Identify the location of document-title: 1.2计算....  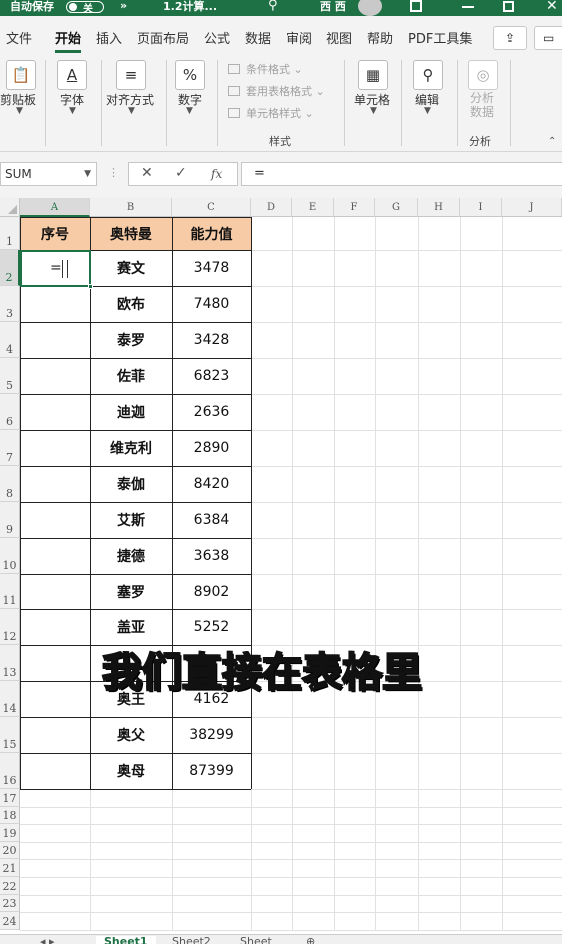
(190, 7).